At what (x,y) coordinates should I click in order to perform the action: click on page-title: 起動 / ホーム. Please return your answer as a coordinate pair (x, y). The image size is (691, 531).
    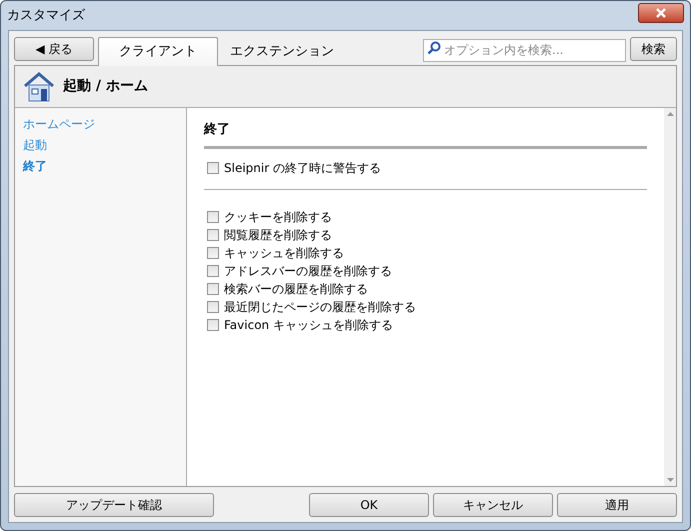
    Looking at the image, I should click on (105, 86).